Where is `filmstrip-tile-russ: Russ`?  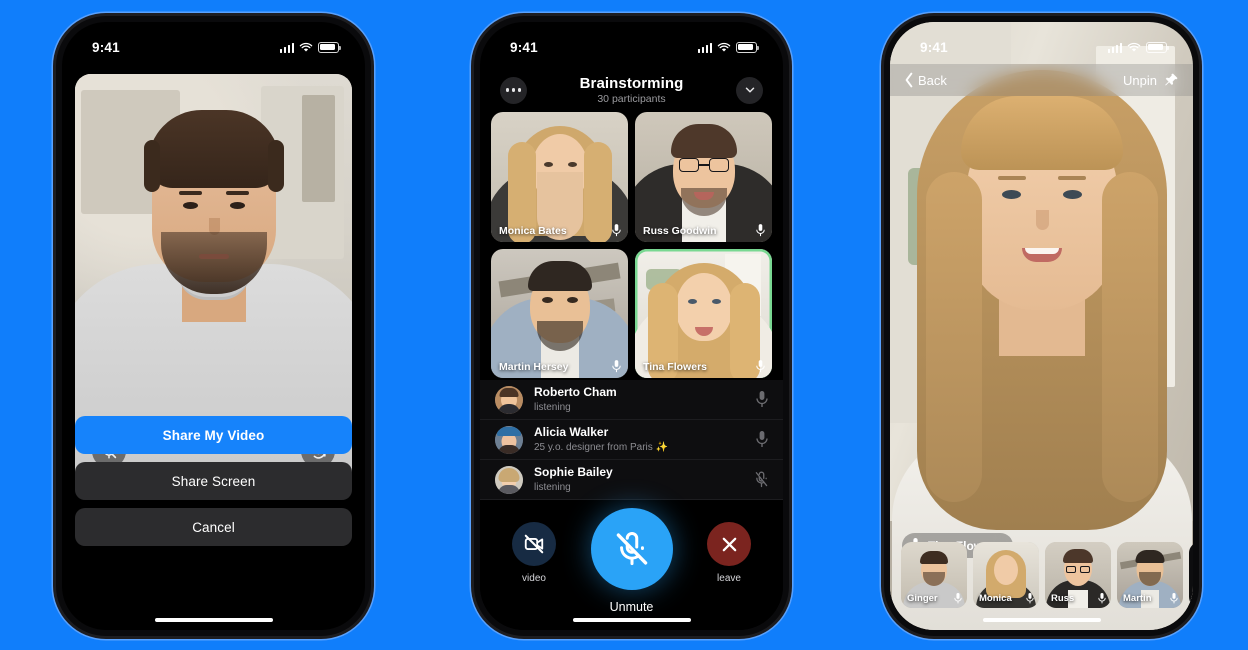
filmstrip-tile-russ: Russ is located at coordinates (1078, 575).